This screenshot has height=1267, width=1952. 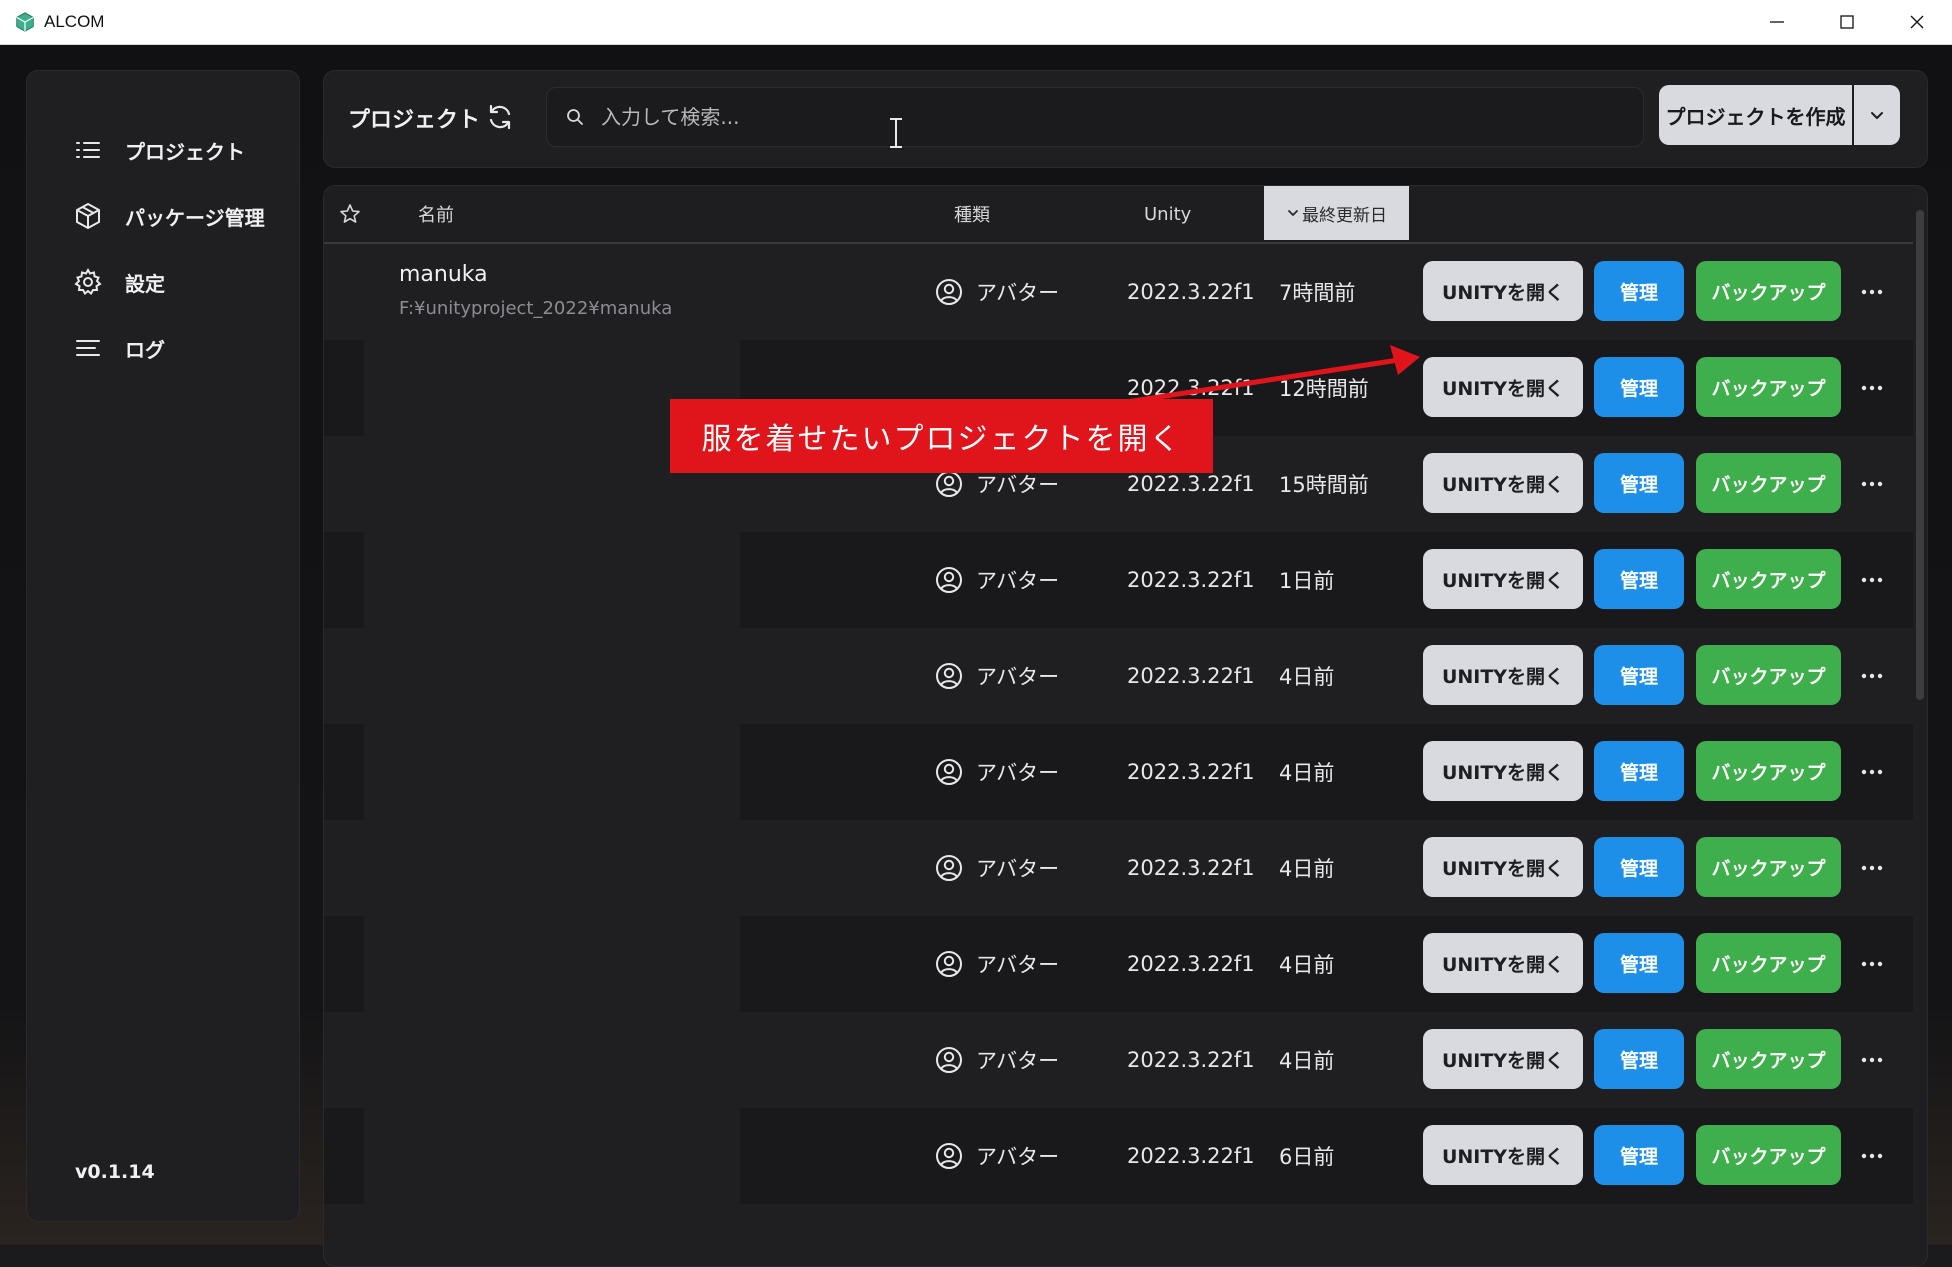 What do you see at coordinates (414, 120) in the screenshot?
I see `page-title: プロジェクト` at bounding box center [414, 120].